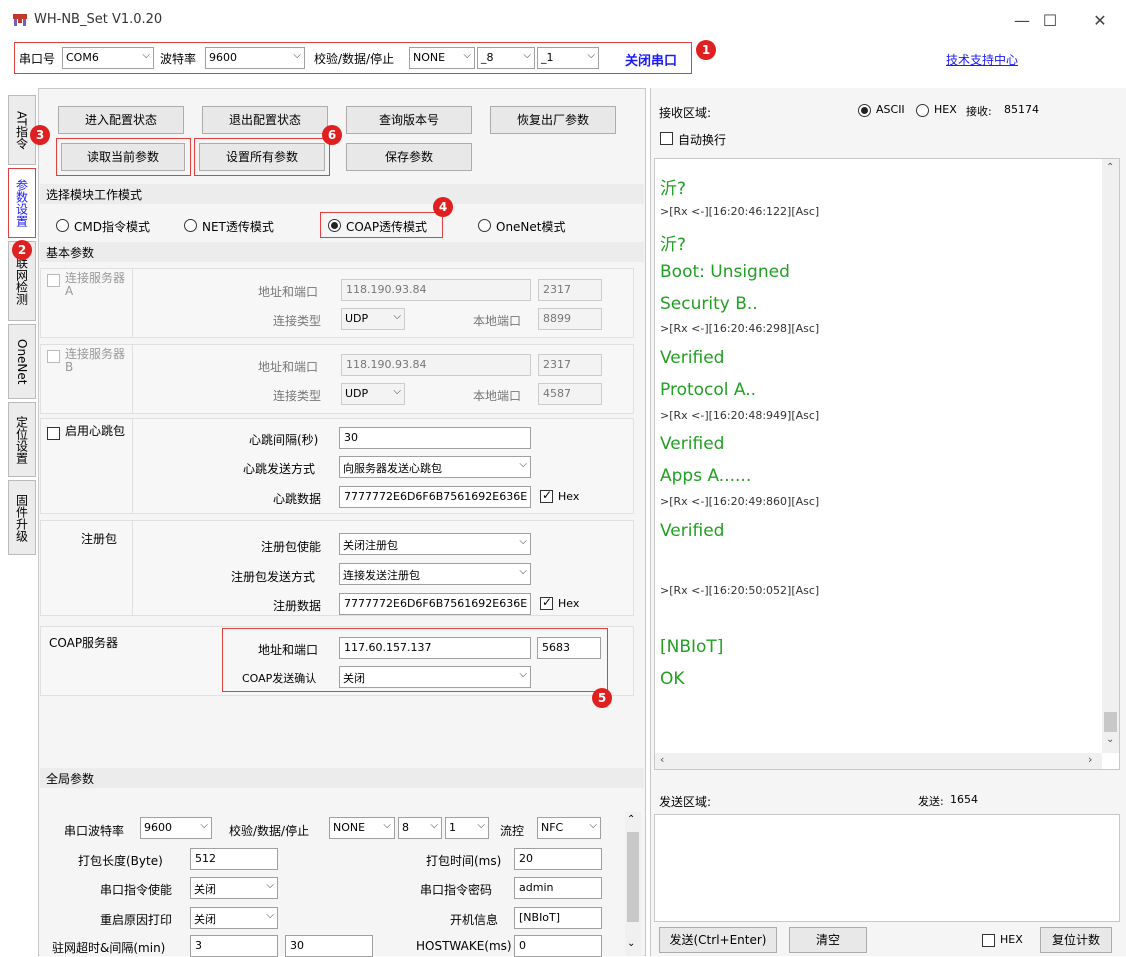 This screenshot has height=957, width=1126. What do you see at coordinates (1090, 759) in the screenshot?
I see `scroll-right-icon: ›` at bounding box center [1090, 759].